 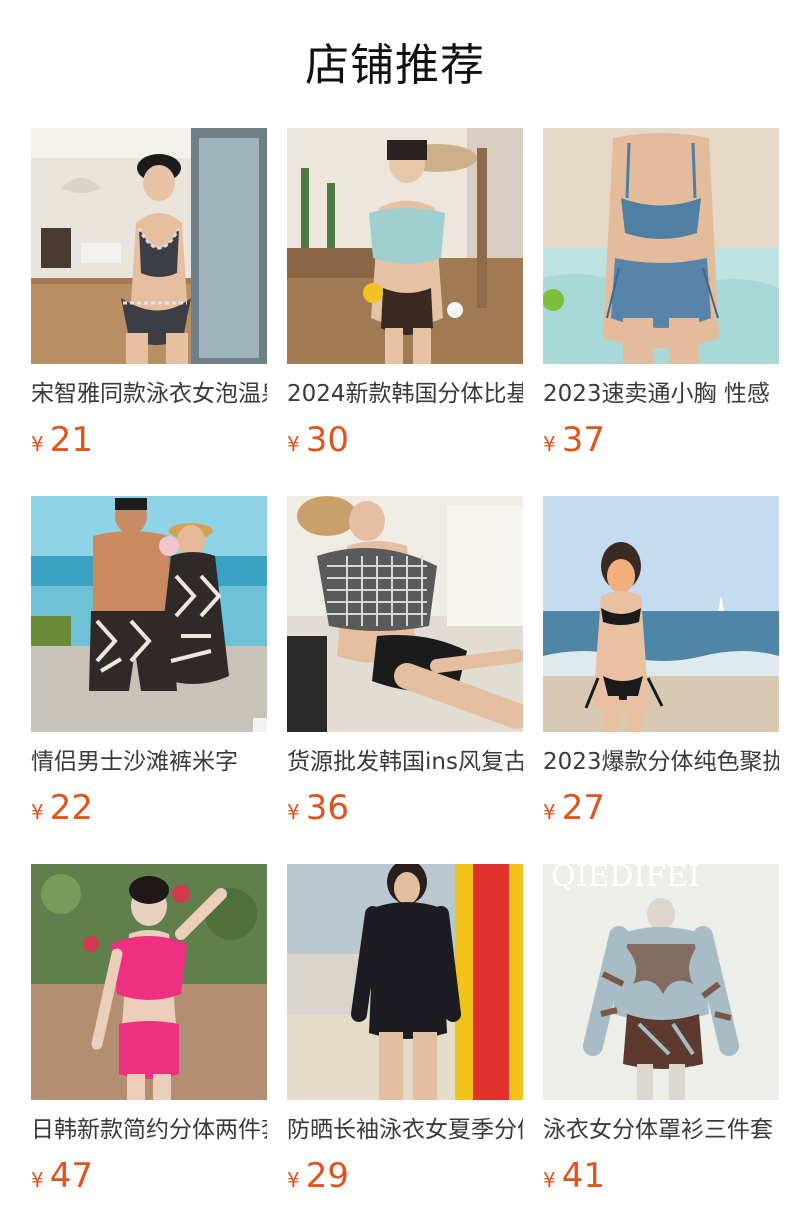 I want to click on product-card: 货源批发韩国ins风复古 ¥36, so click(x=405, y=680).